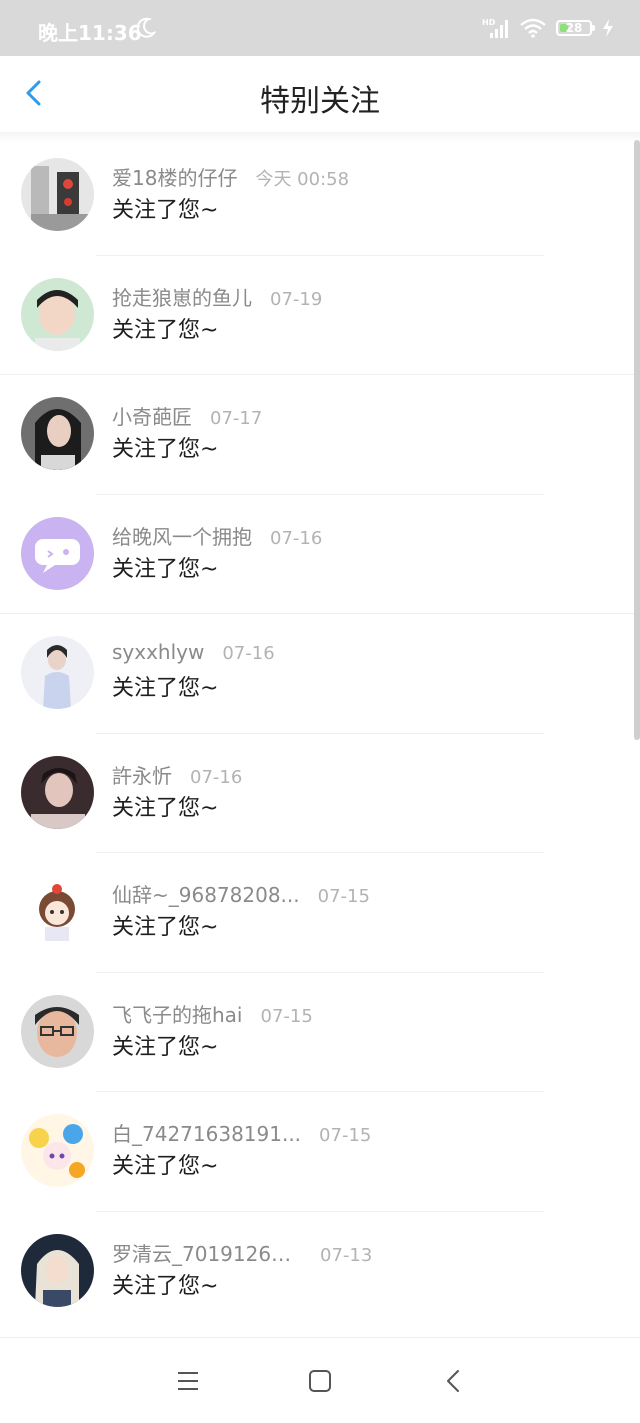 The height and width of the screenshot is (1423, 640). I want to click on header: 特别关注, so click(320, 94).